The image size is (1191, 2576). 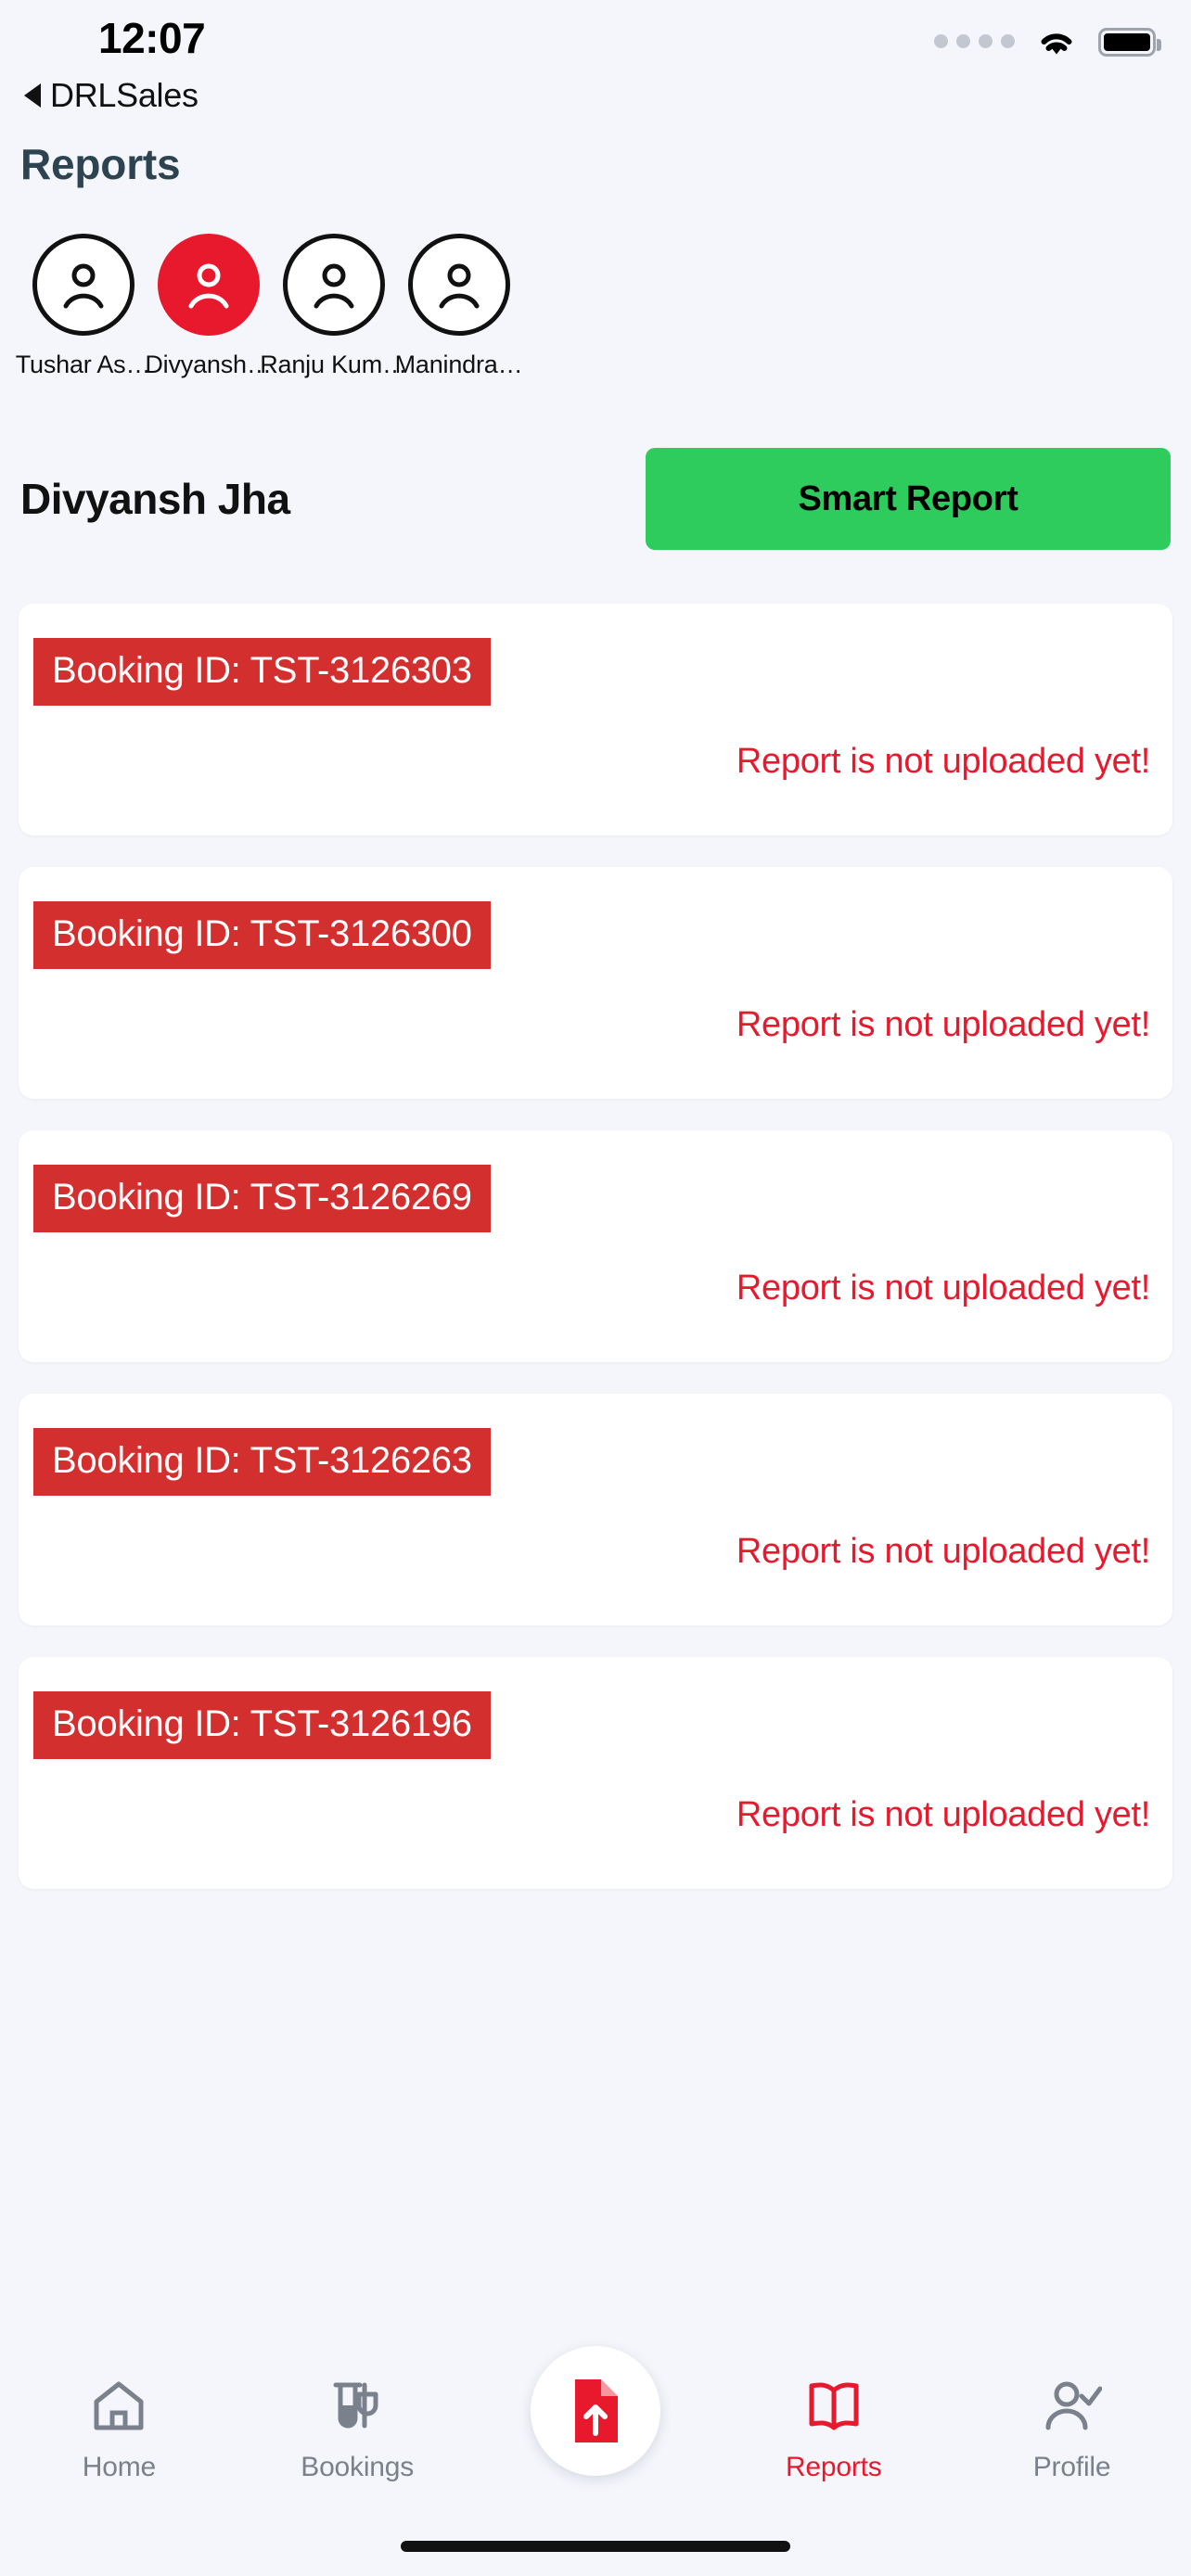 I want to click on document-upload-button, so click(x=595, y=2411).